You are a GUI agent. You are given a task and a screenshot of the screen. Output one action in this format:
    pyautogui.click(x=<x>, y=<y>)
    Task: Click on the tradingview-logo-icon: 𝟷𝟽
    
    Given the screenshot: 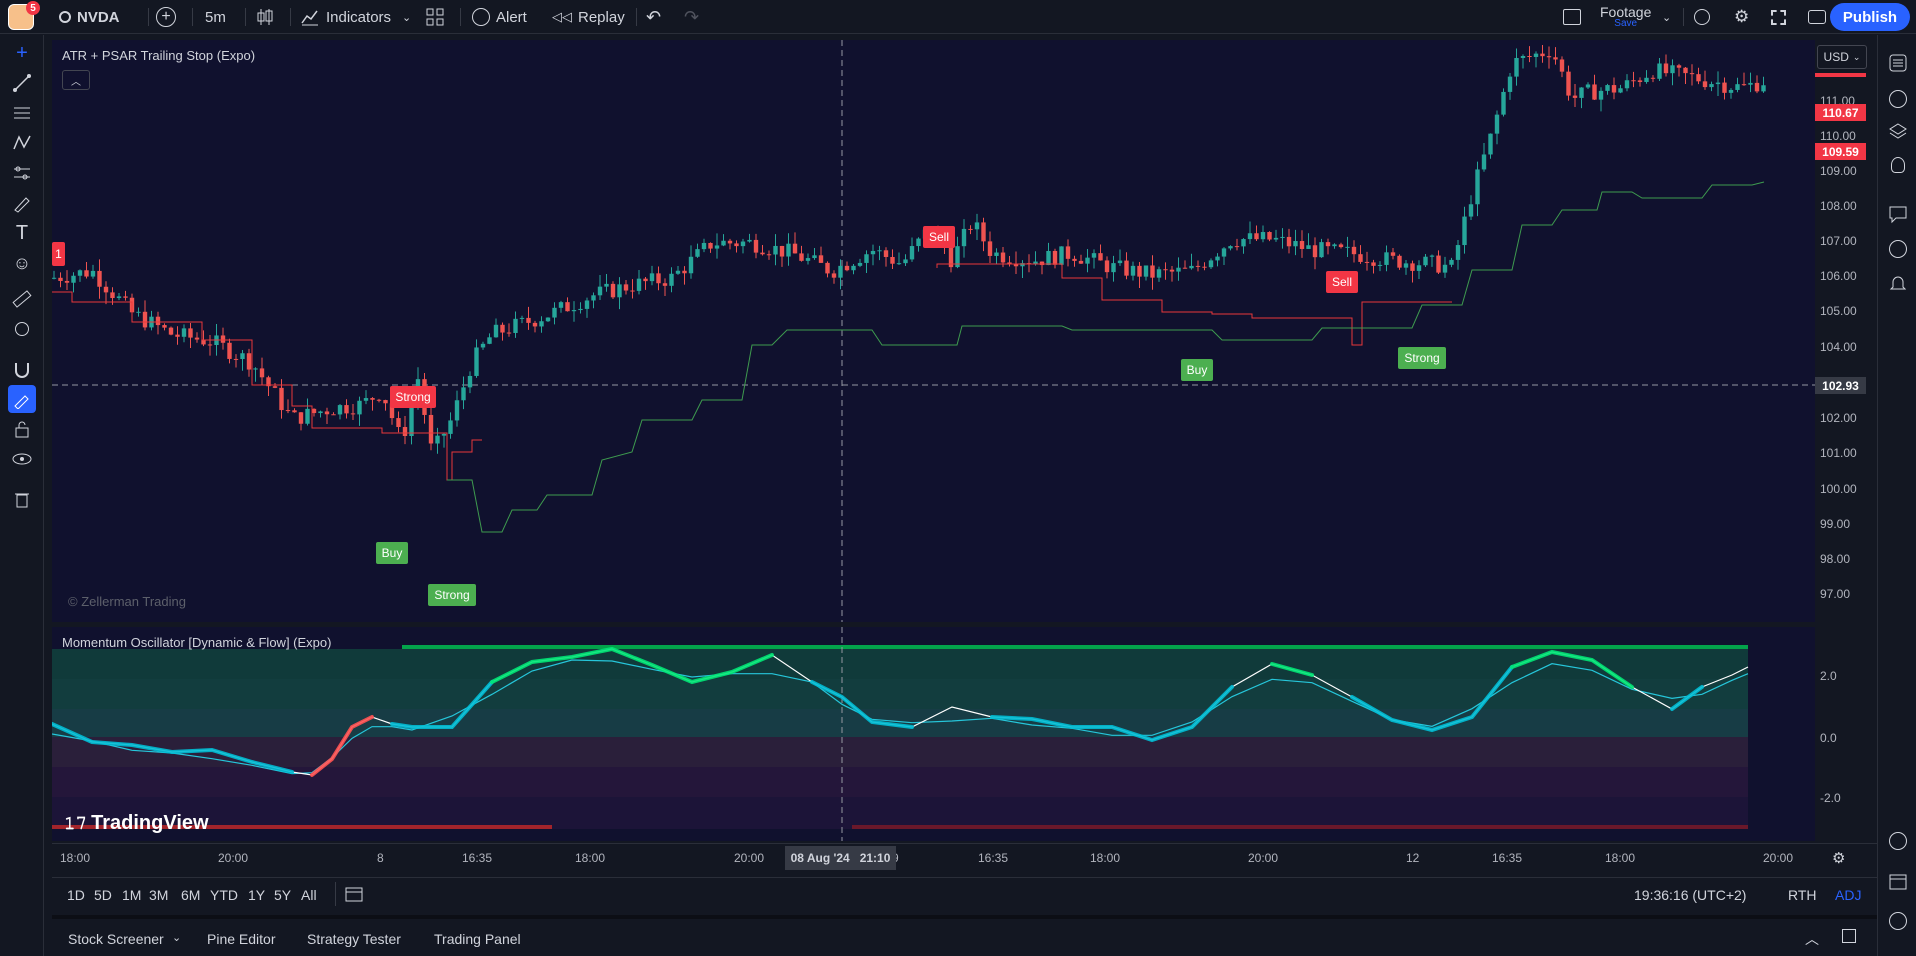 What is the action you would take?
    pyautogui.click(x=76, y=823)
    